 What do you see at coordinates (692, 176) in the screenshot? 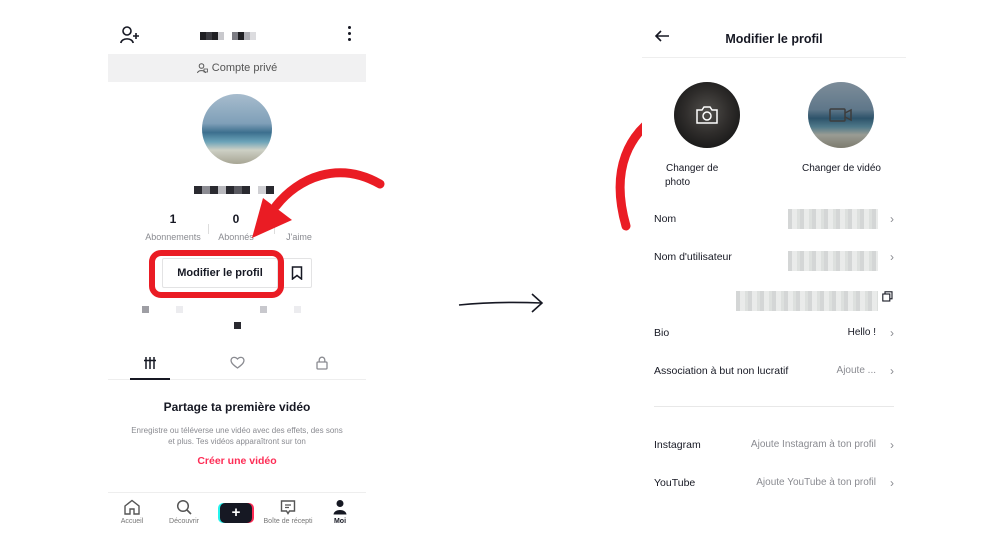
I see `change-photo-label: Changer de photo` at bounding box center [692, 176].